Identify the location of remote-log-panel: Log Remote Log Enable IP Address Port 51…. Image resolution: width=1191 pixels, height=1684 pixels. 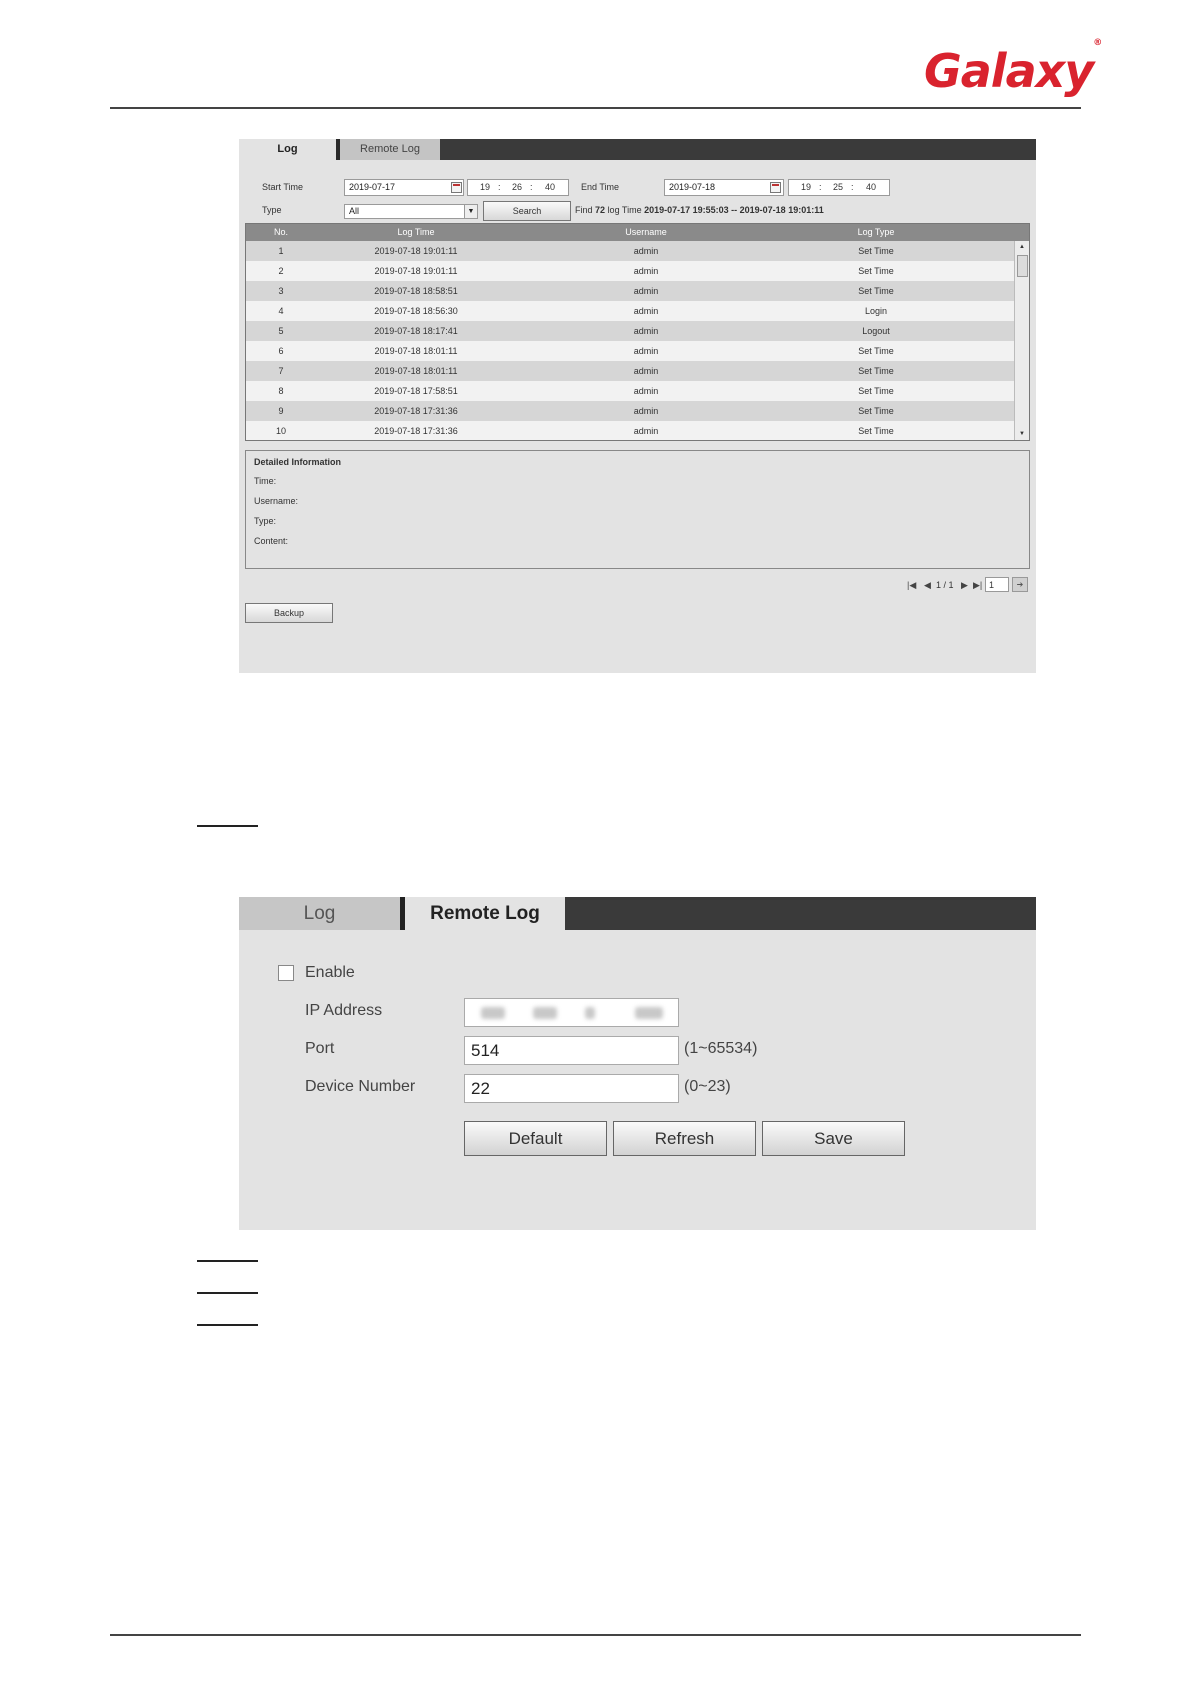
(637, 1063).